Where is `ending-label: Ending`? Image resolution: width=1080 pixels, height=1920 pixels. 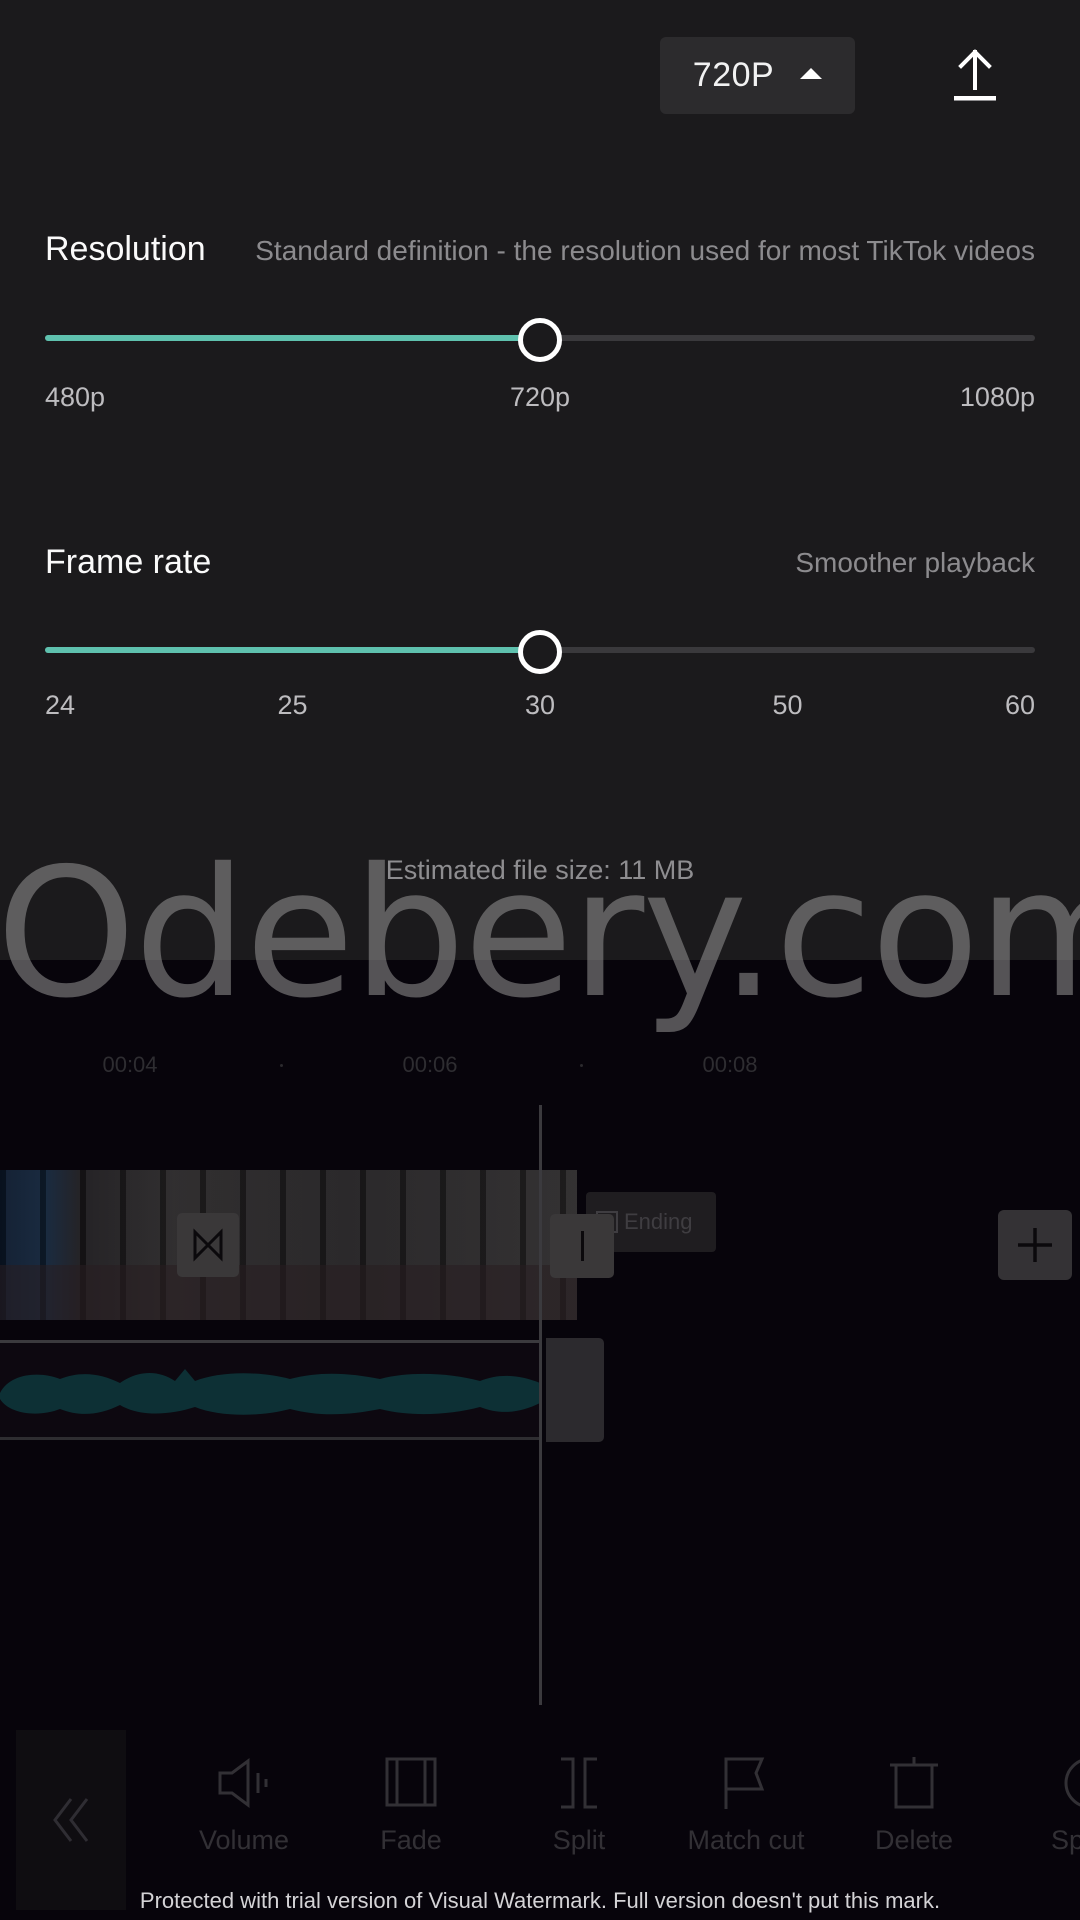
ending-label: Ending is located at coordinates (658, 1221).